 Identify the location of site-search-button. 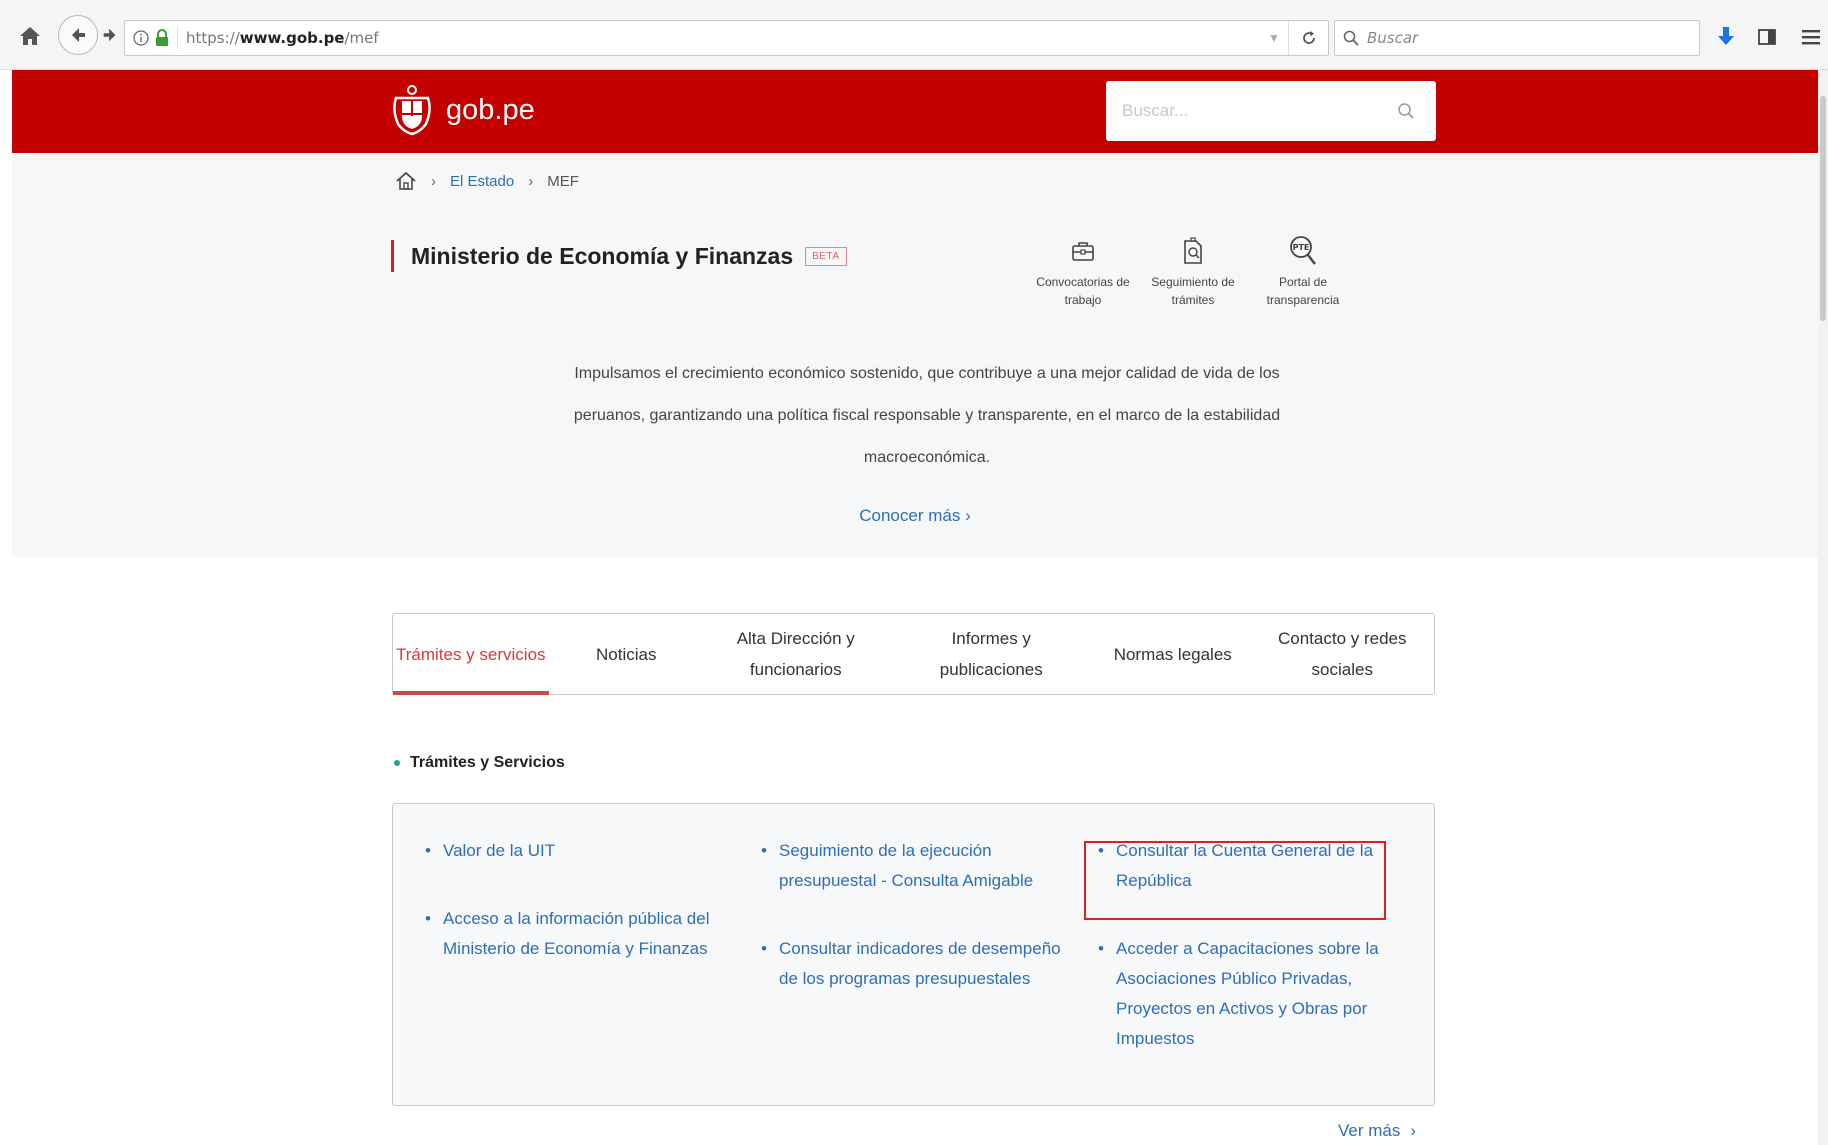
(1406, 111).